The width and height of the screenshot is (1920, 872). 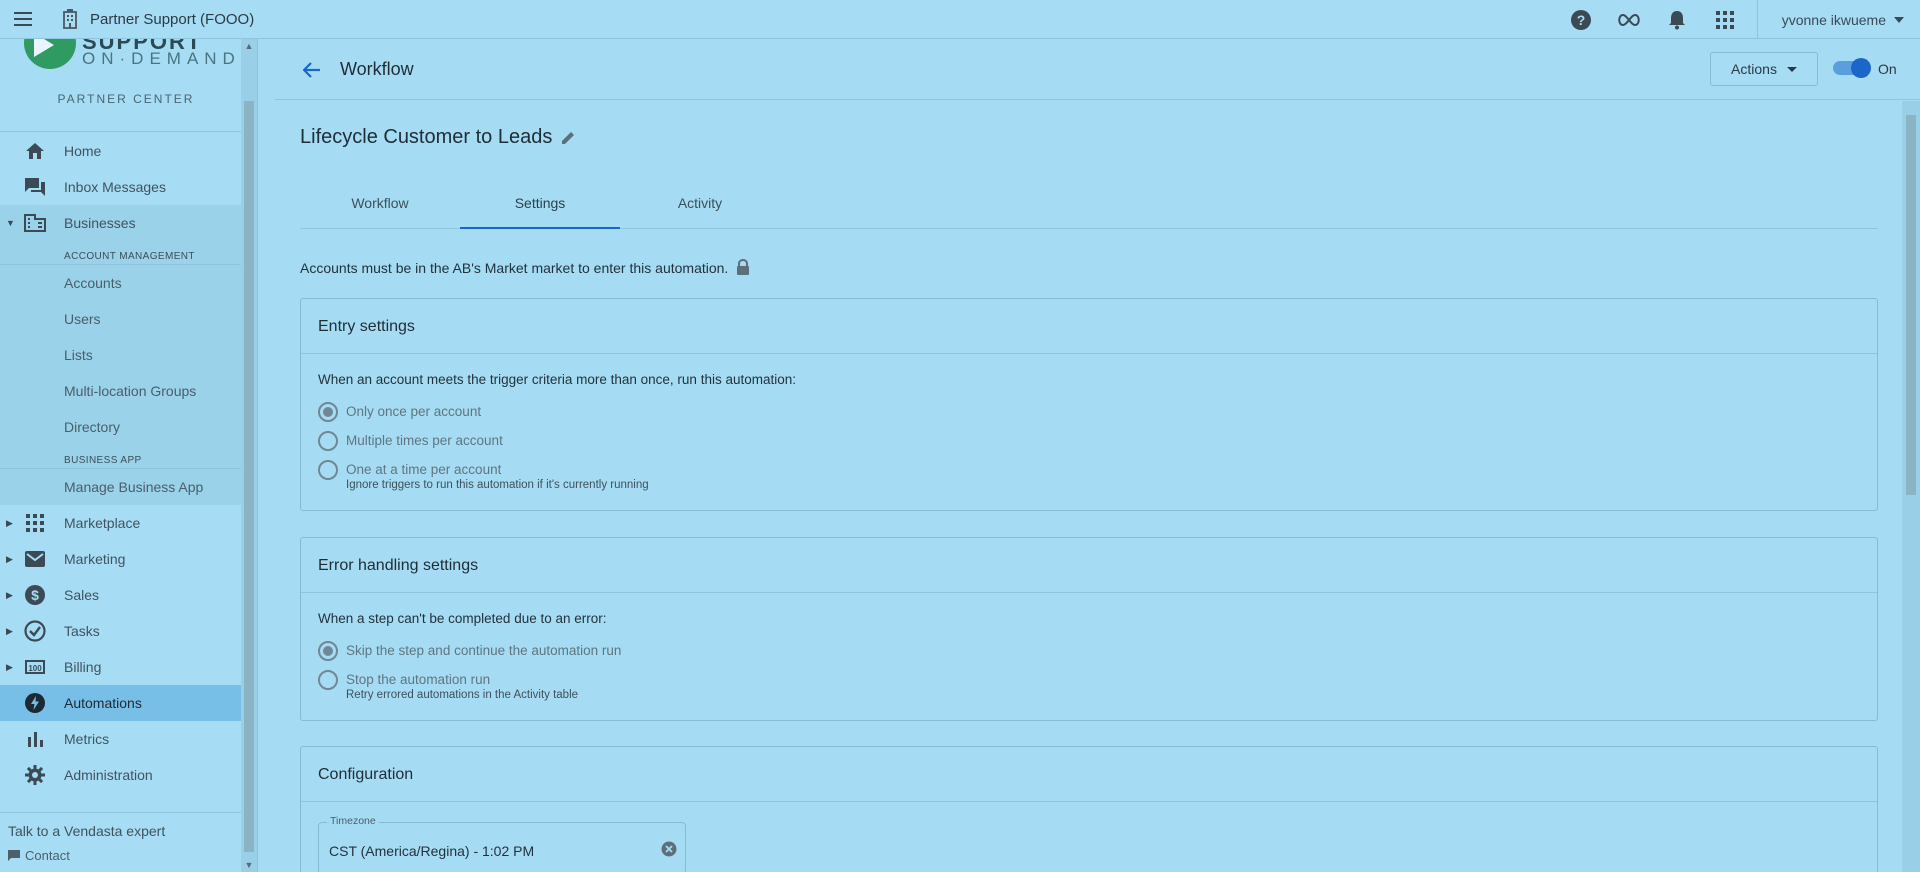 I want to click on workflow-toggle, so click(x=1852, y=68).